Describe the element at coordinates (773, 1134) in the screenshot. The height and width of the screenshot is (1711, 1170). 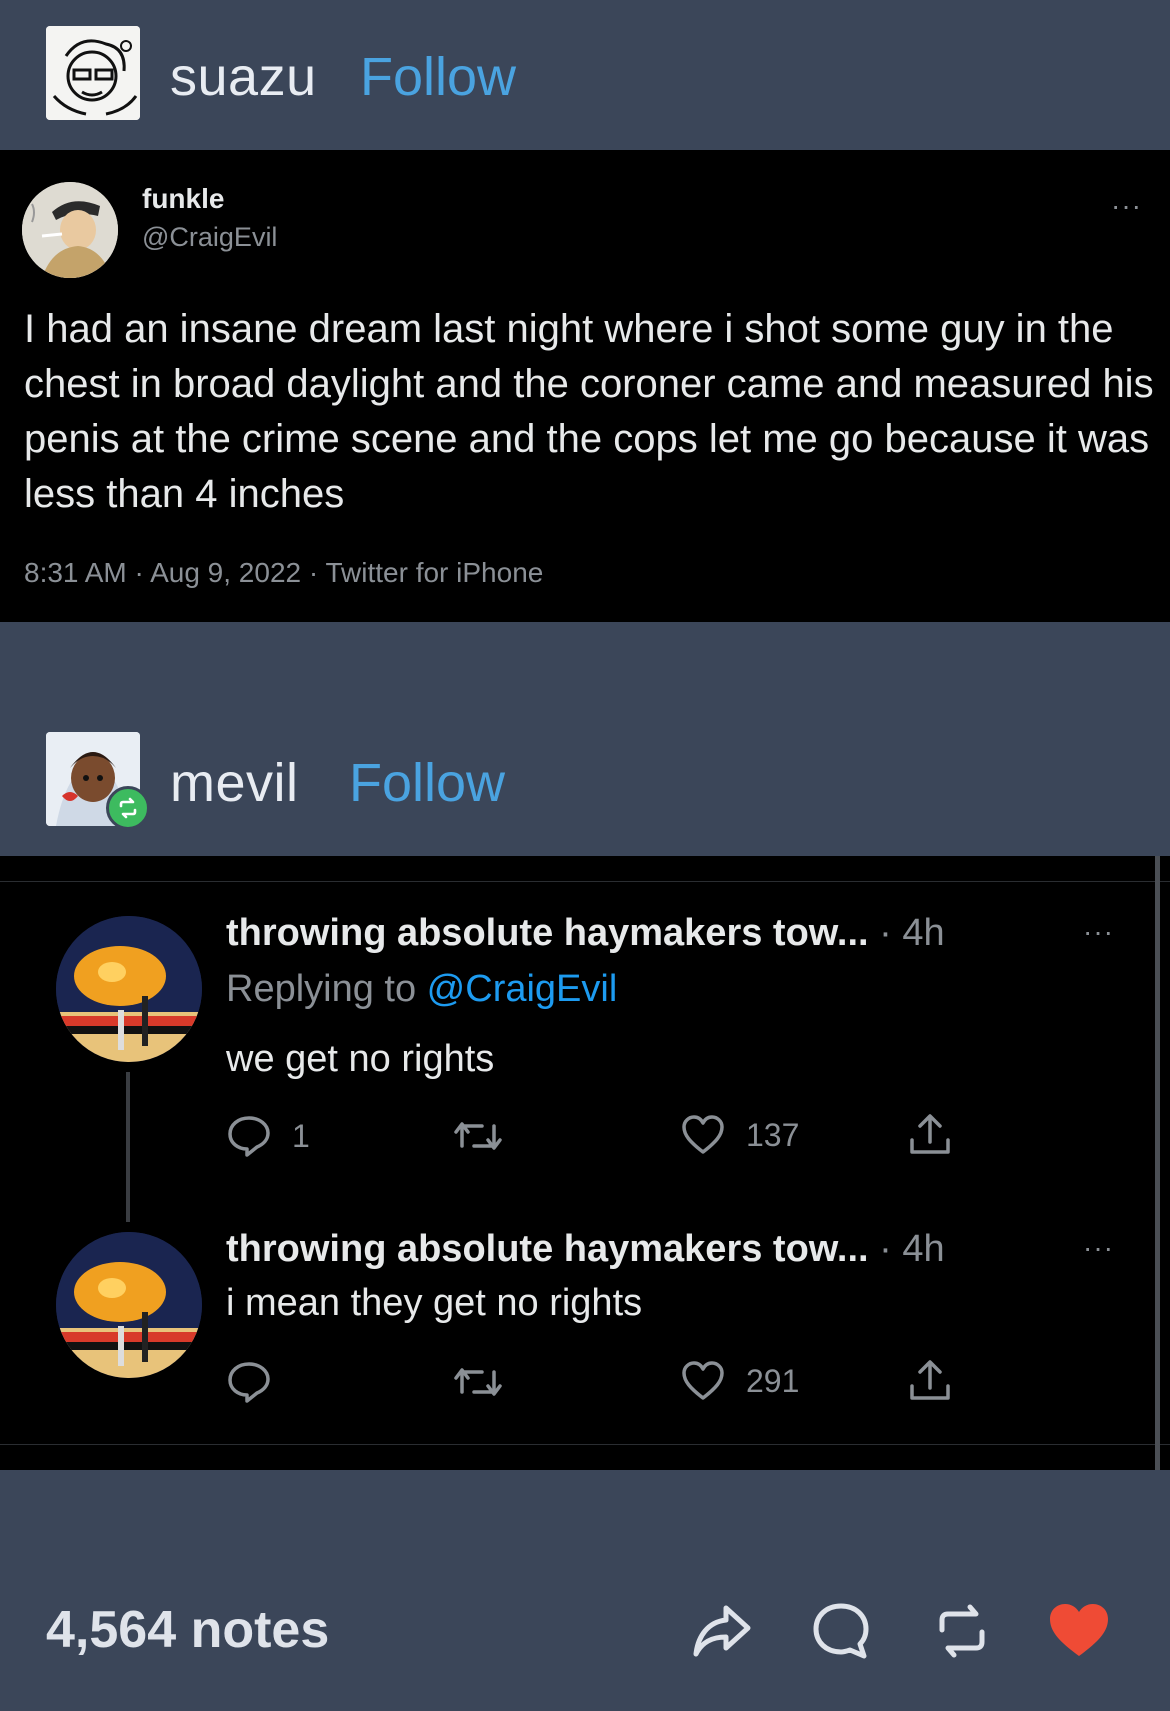
I see `like-count: 137` at that location.